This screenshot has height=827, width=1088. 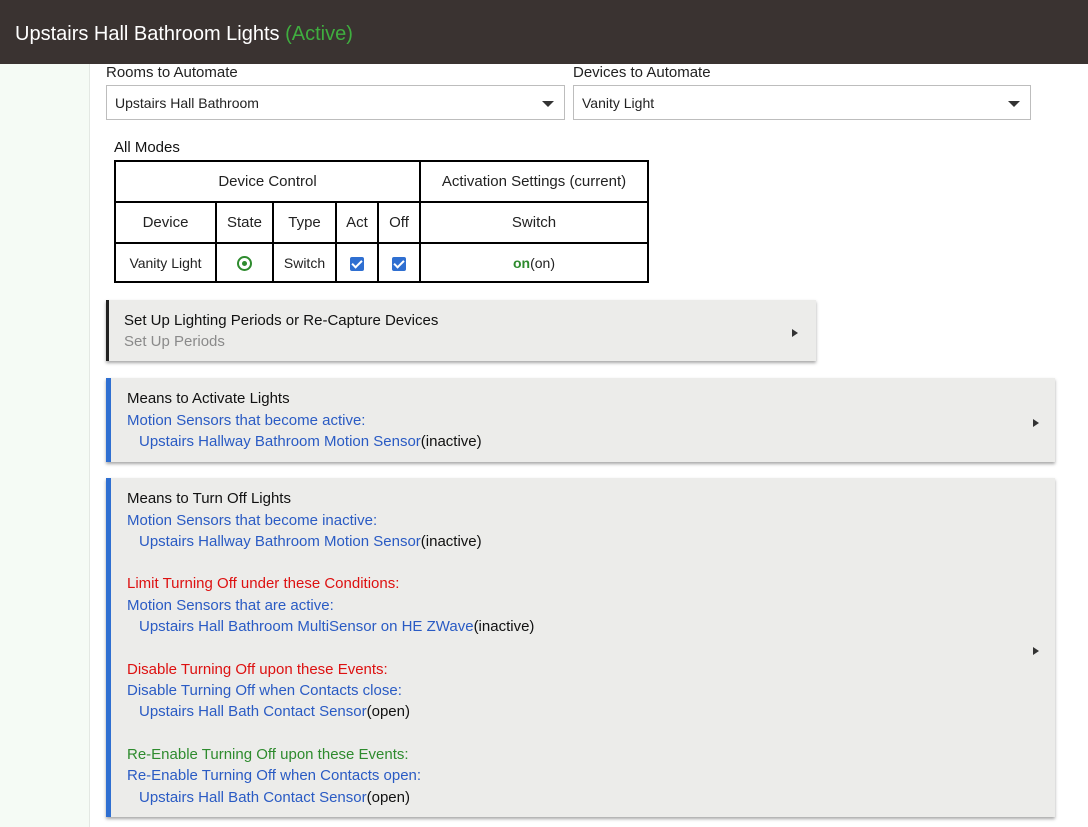 What do you see at coordinates (257, 669) in the screenshot?
I see `disable-header: Disable Turning Off upon these Events:` at bounding box center [257, 669].